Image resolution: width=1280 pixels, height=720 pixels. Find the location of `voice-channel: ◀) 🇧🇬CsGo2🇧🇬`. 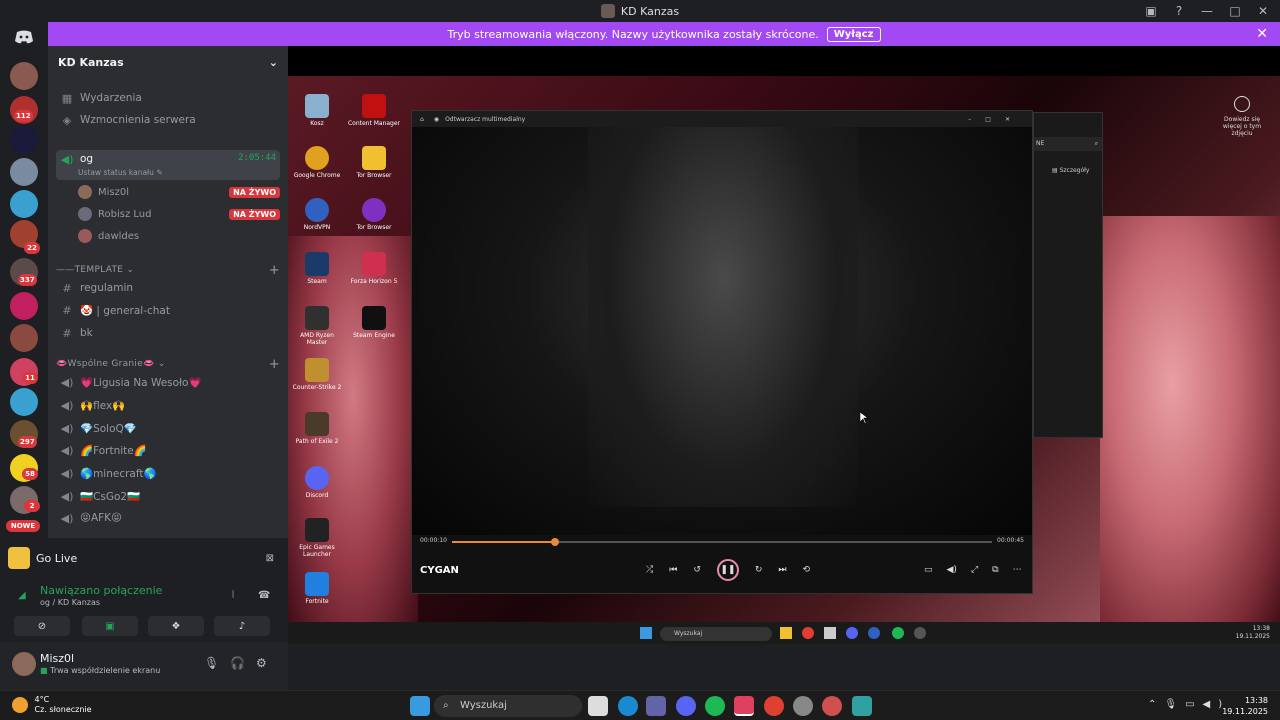

voice-channel: ◀) 🇧🇬CsGo2🇧🇬 is located at coordinates (168, 496).